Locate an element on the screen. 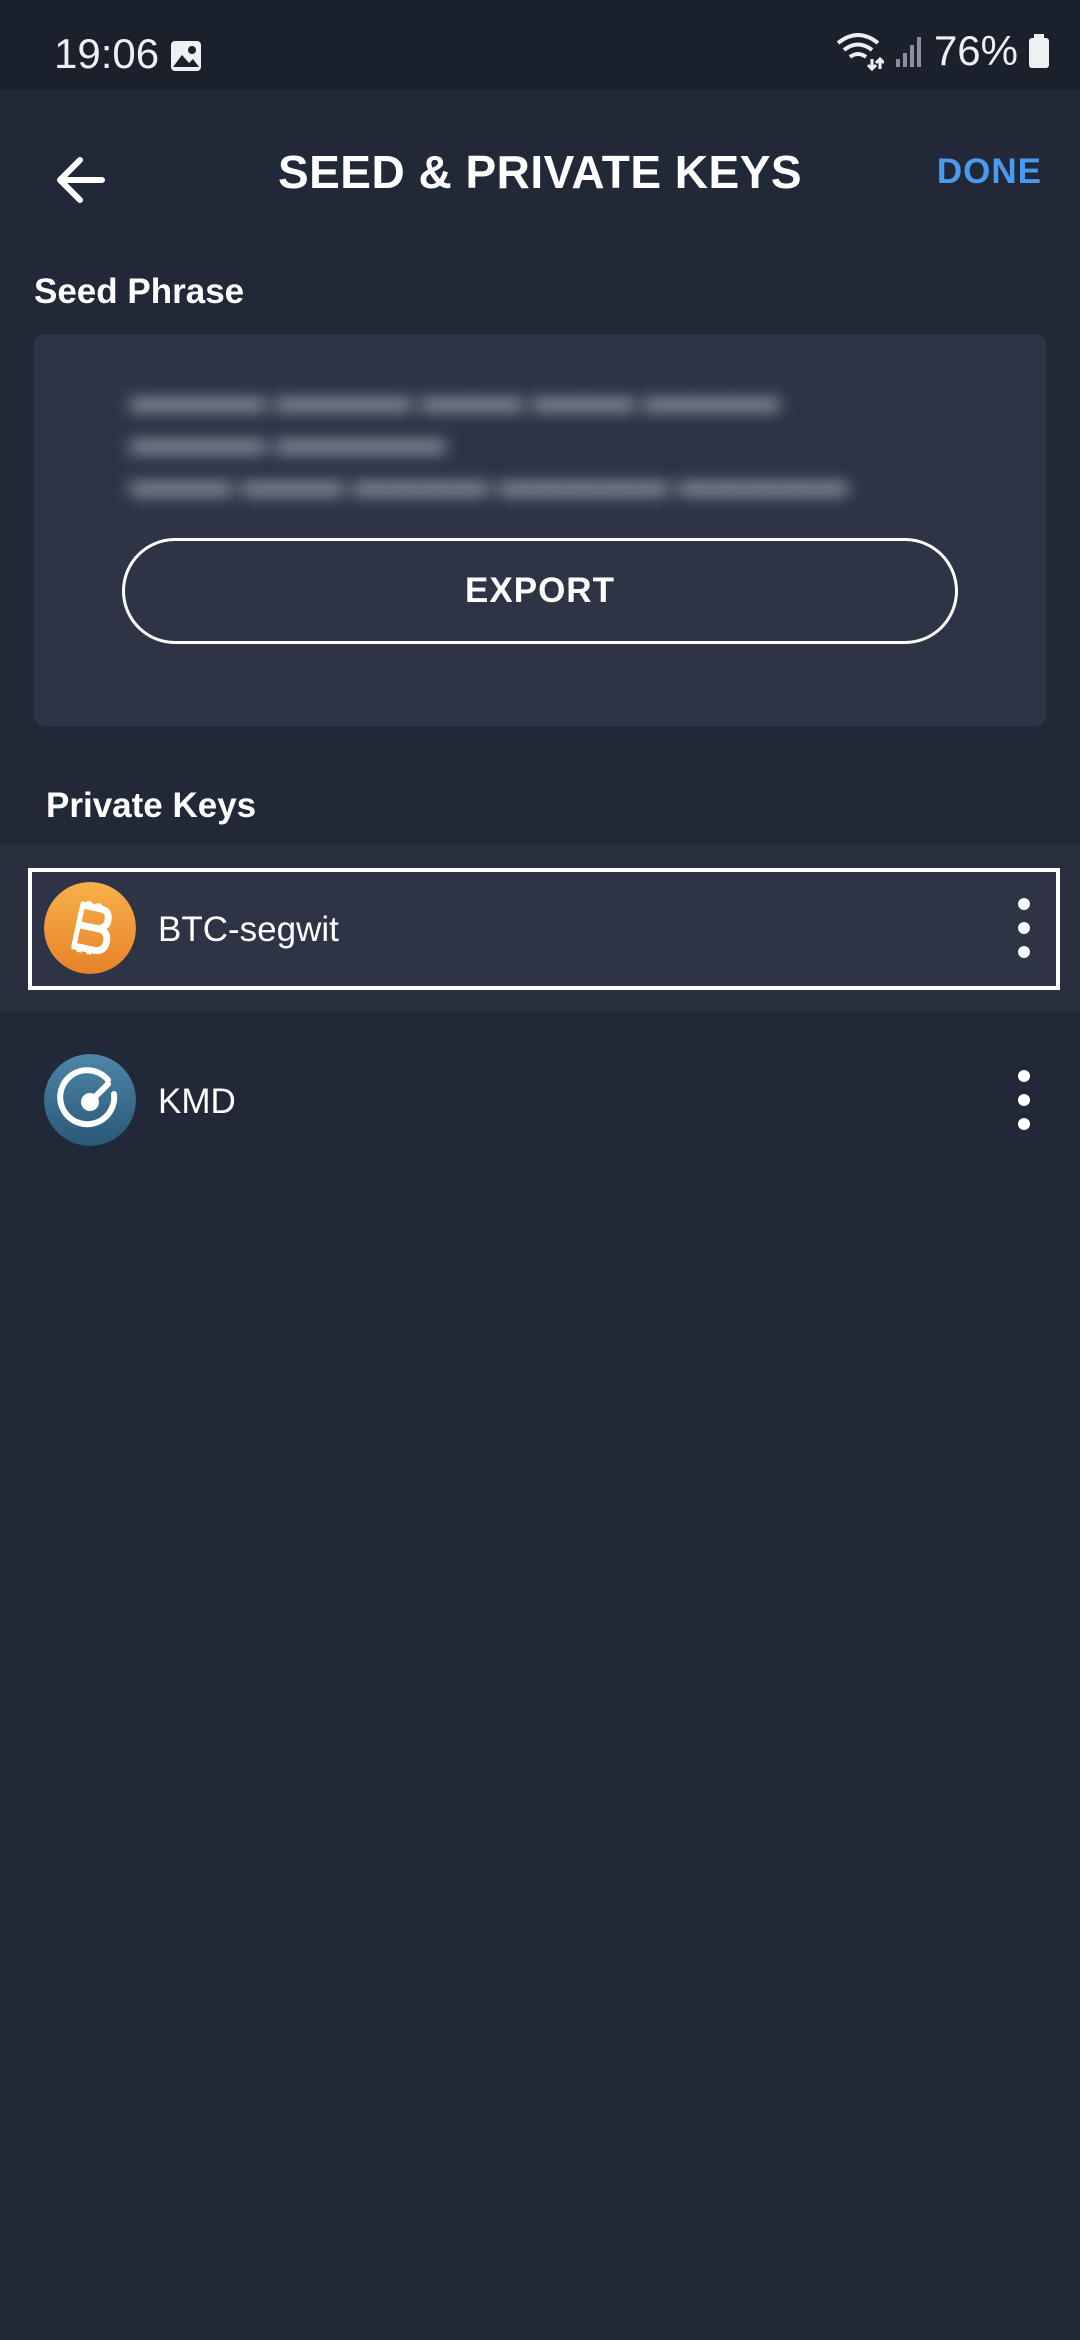  signal-icon is located at coordinates (908, 52).